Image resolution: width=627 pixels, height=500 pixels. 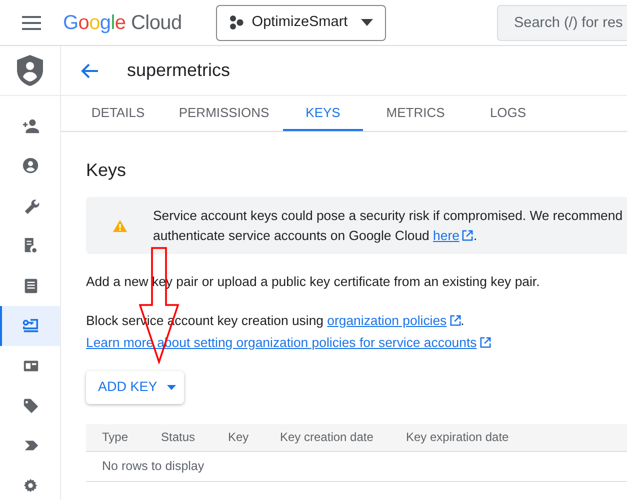 What do you see at coordinates (118, 113) in the screenshot?
I see `tab: DETAILS` at bounding box center [118, 113].